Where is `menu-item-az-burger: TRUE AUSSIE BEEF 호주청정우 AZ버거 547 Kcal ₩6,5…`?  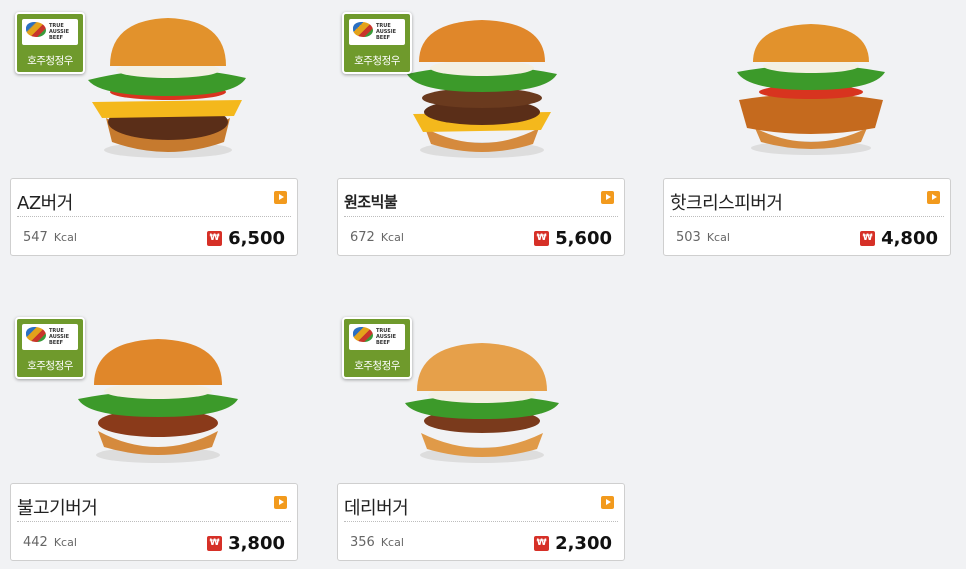
menu-item-az-burger: TRUE AUSSIE BEEF 호주청정우 AZ버거 547 Kcal ₩6,5… is located at coordinates (155, 130).